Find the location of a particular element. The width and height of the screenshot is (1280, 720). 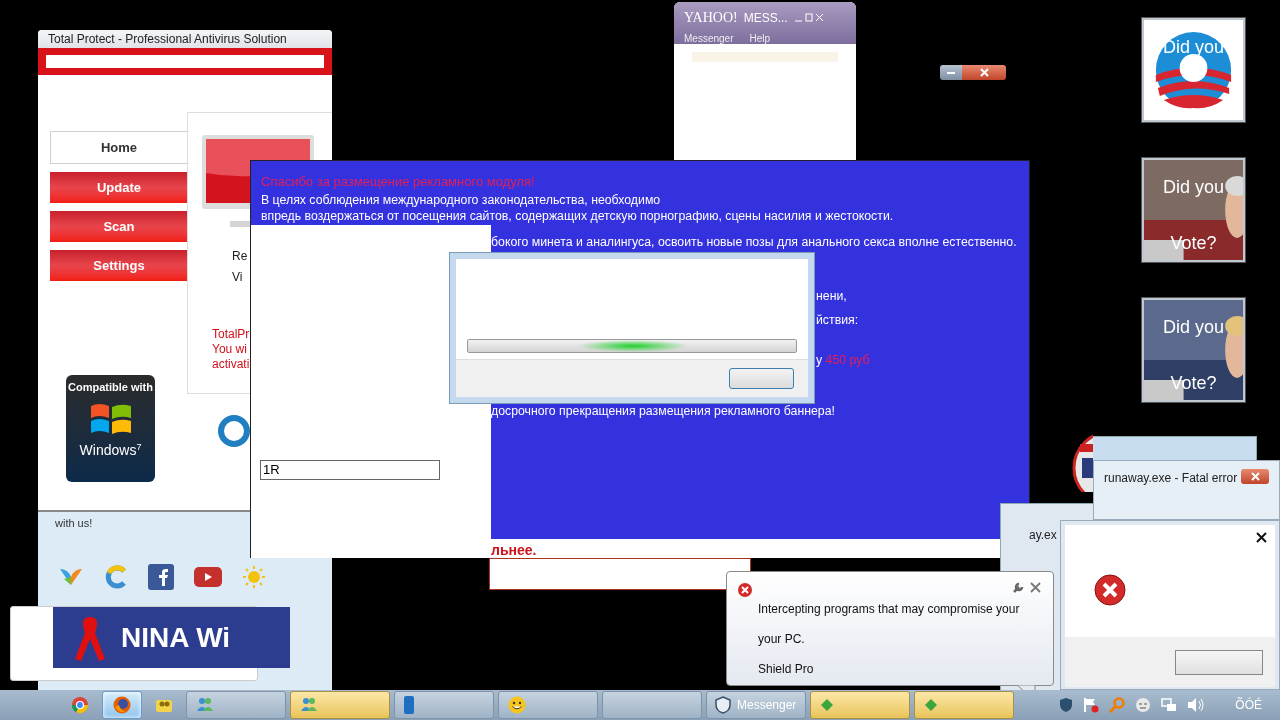

nav-button: Update is located at coordinates (119, 187).